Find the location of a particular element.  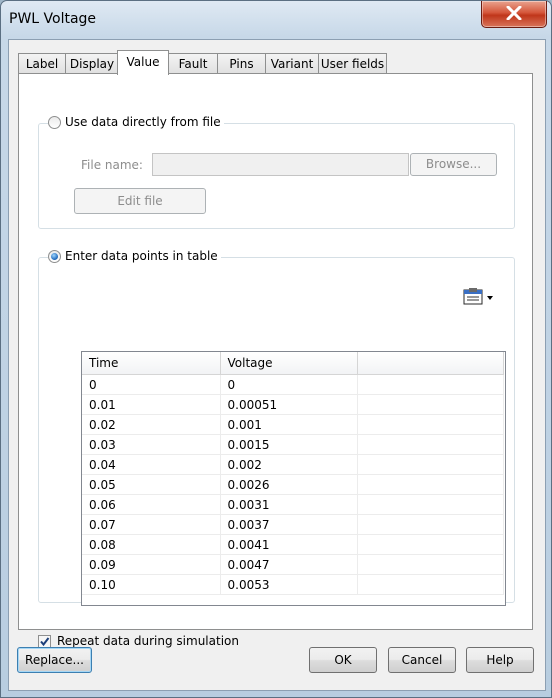

voltage-cell: 0 is located at coordinates (289, 384).